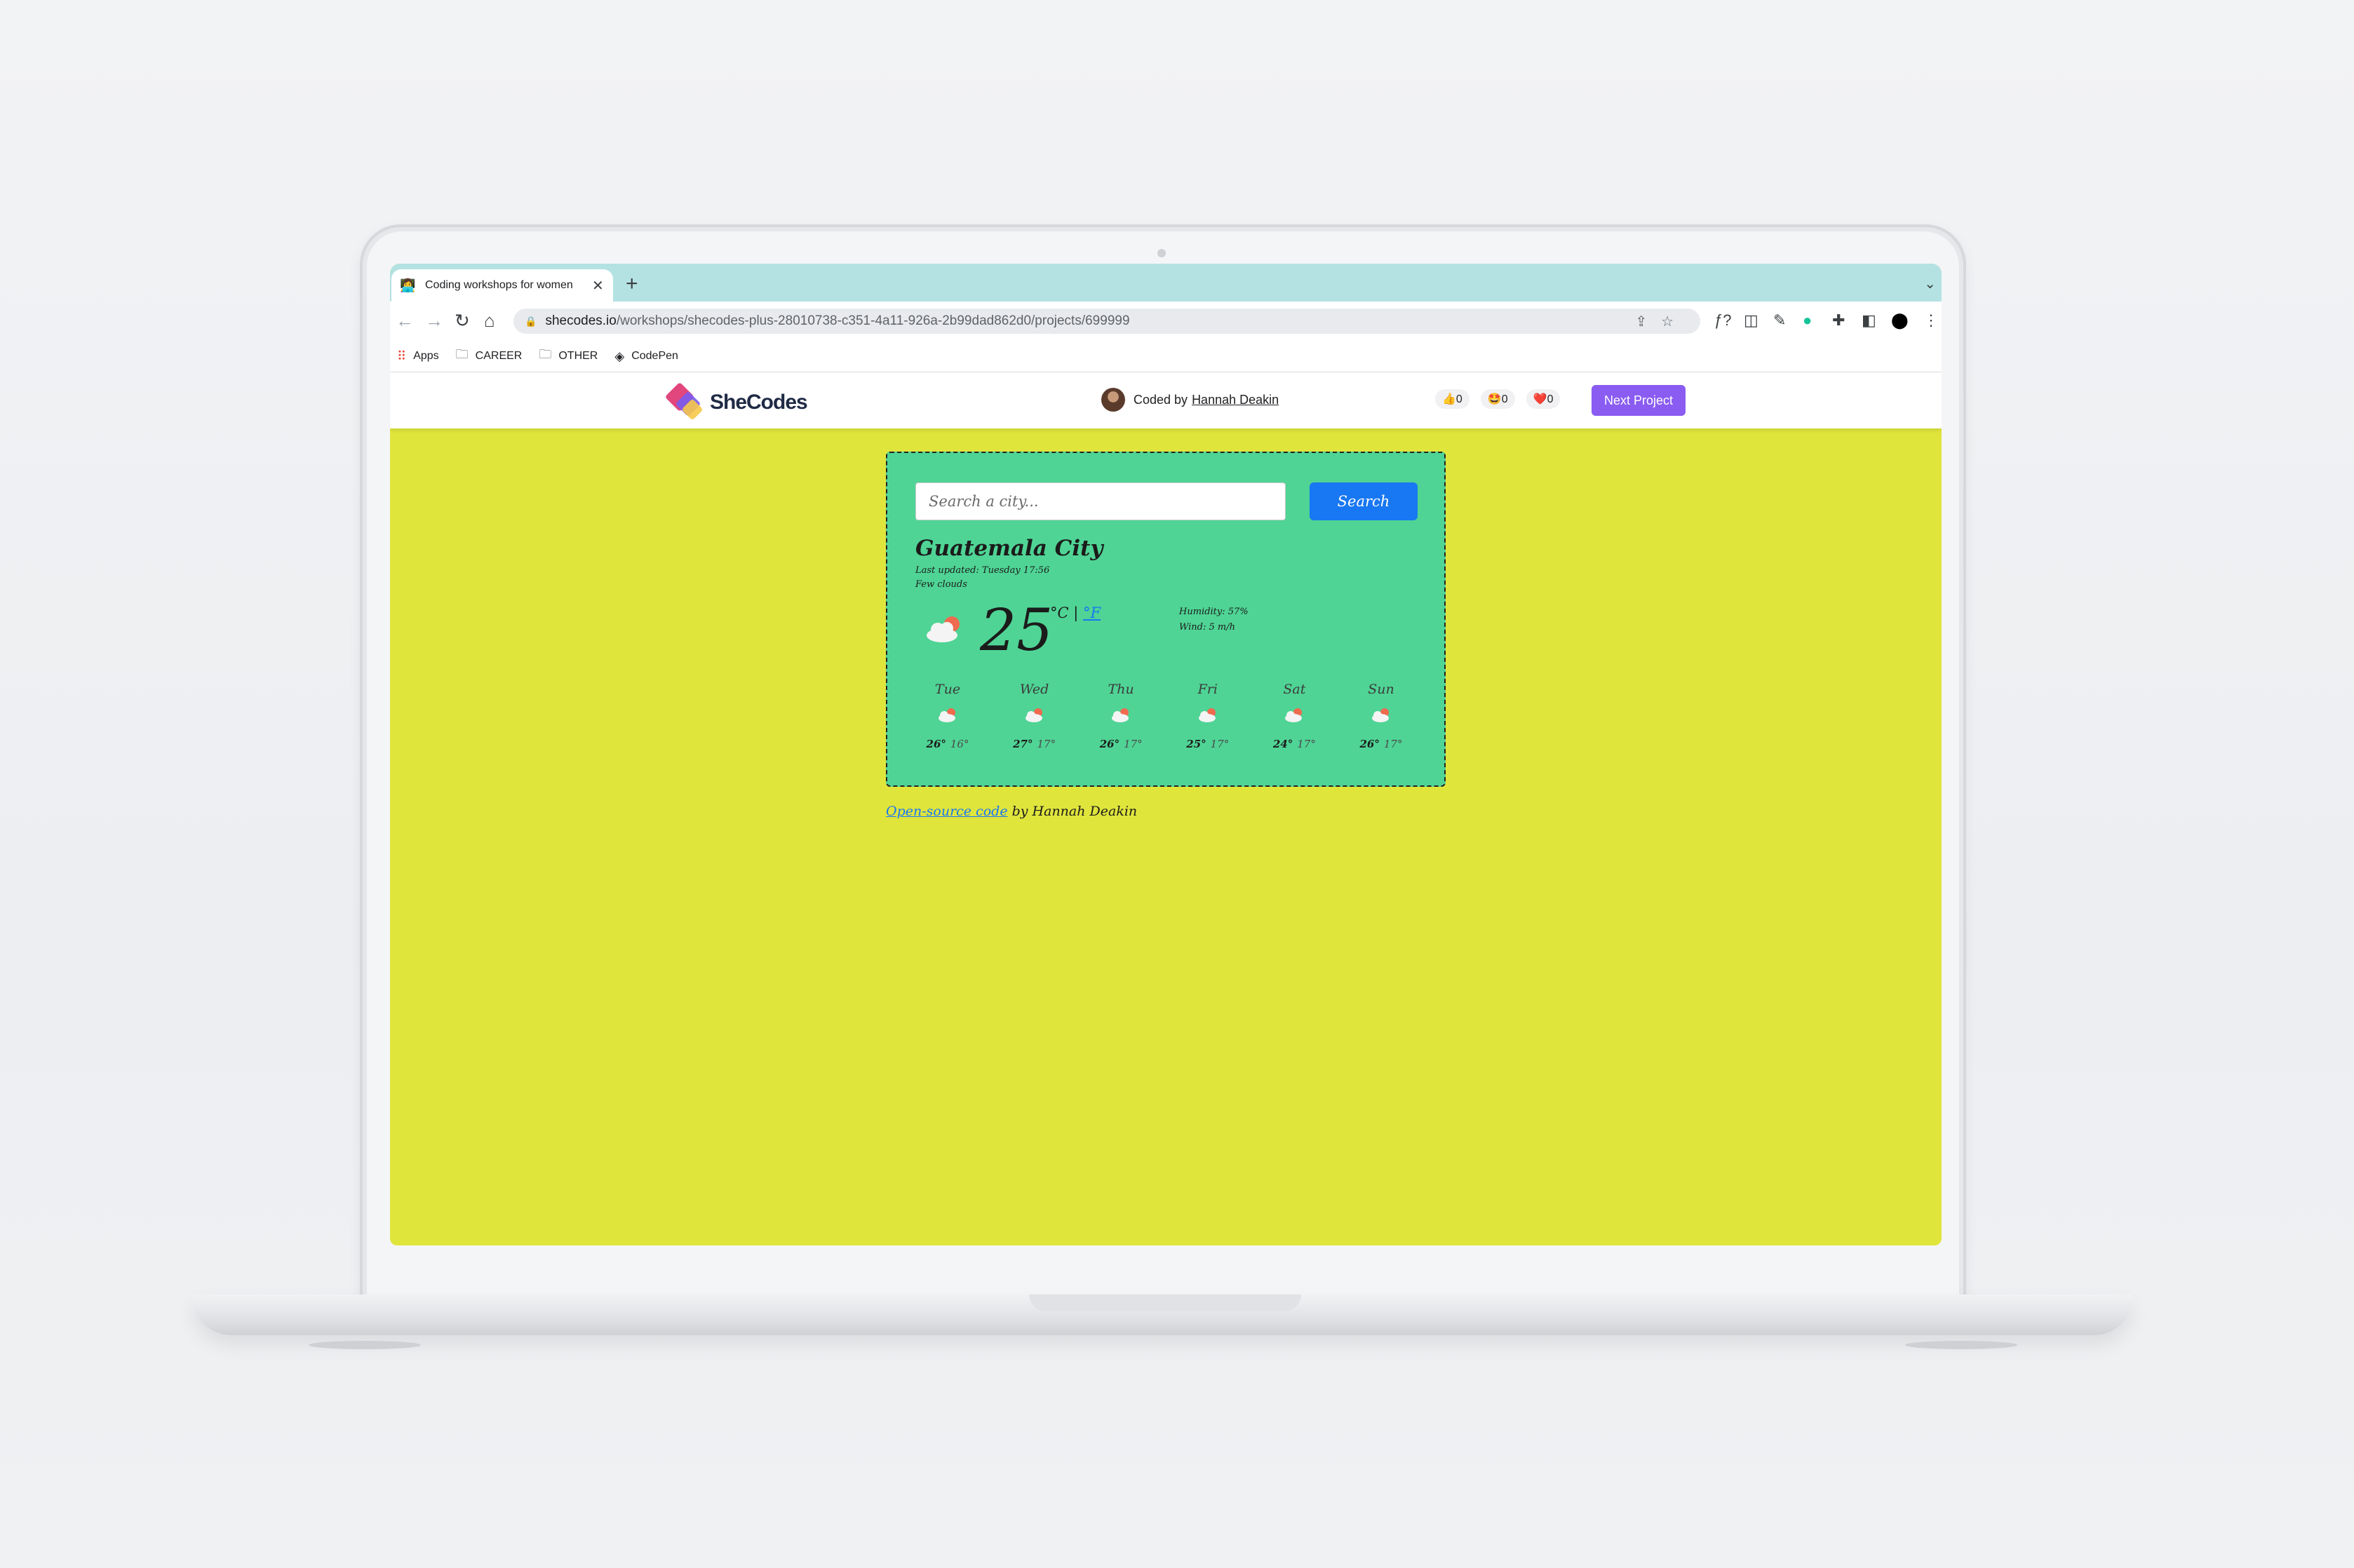 The image size is (2354, 1568). I want to click on forecast-day: Wed 27° 17°, so click(1034, 716).